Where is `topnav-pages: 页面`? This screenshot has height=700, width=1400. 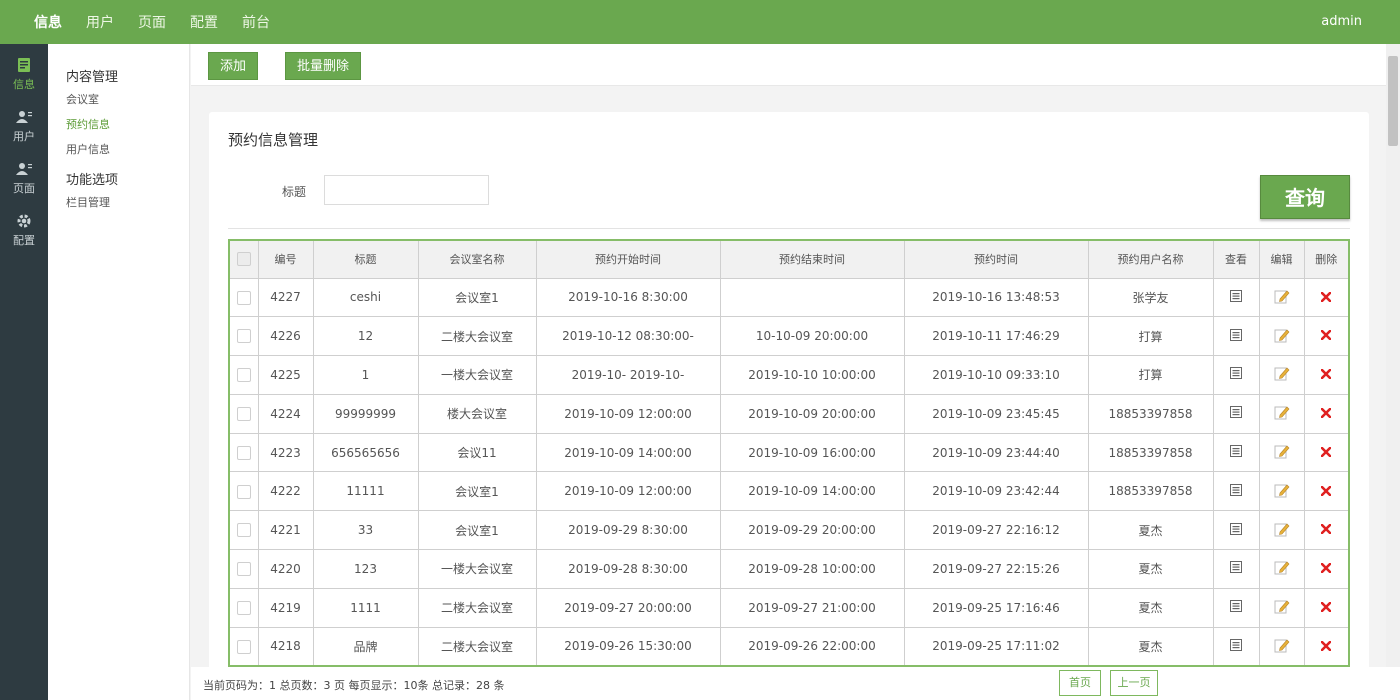
topnav-pages: 页面 is located at coordinates (152, 22).